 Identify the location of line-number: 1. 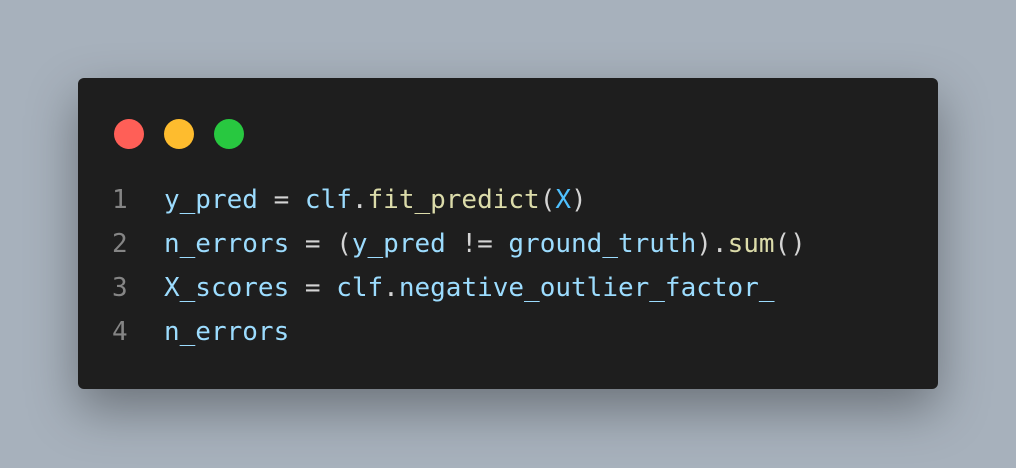
(120, 200).